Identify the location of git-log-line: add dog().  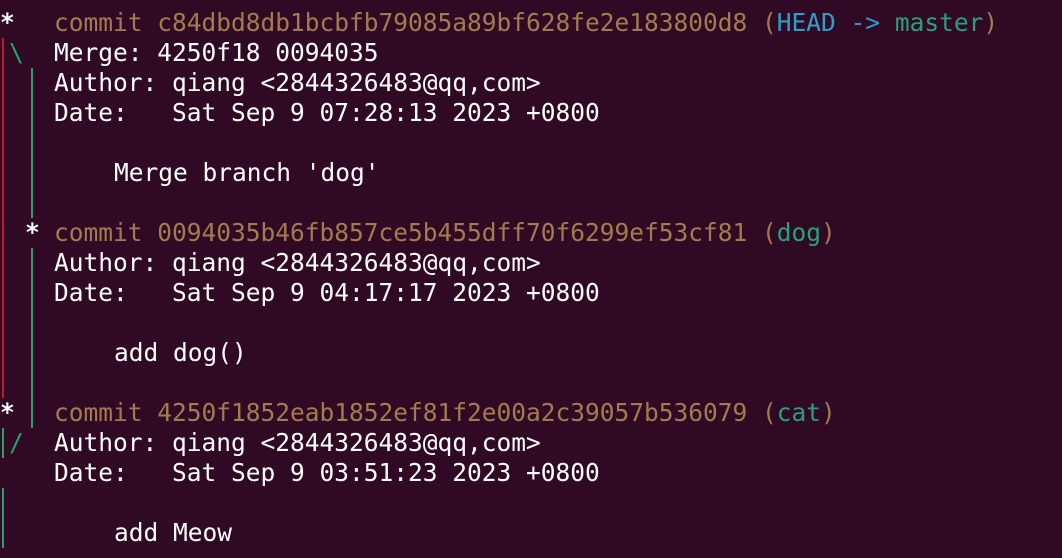
(123, 353).